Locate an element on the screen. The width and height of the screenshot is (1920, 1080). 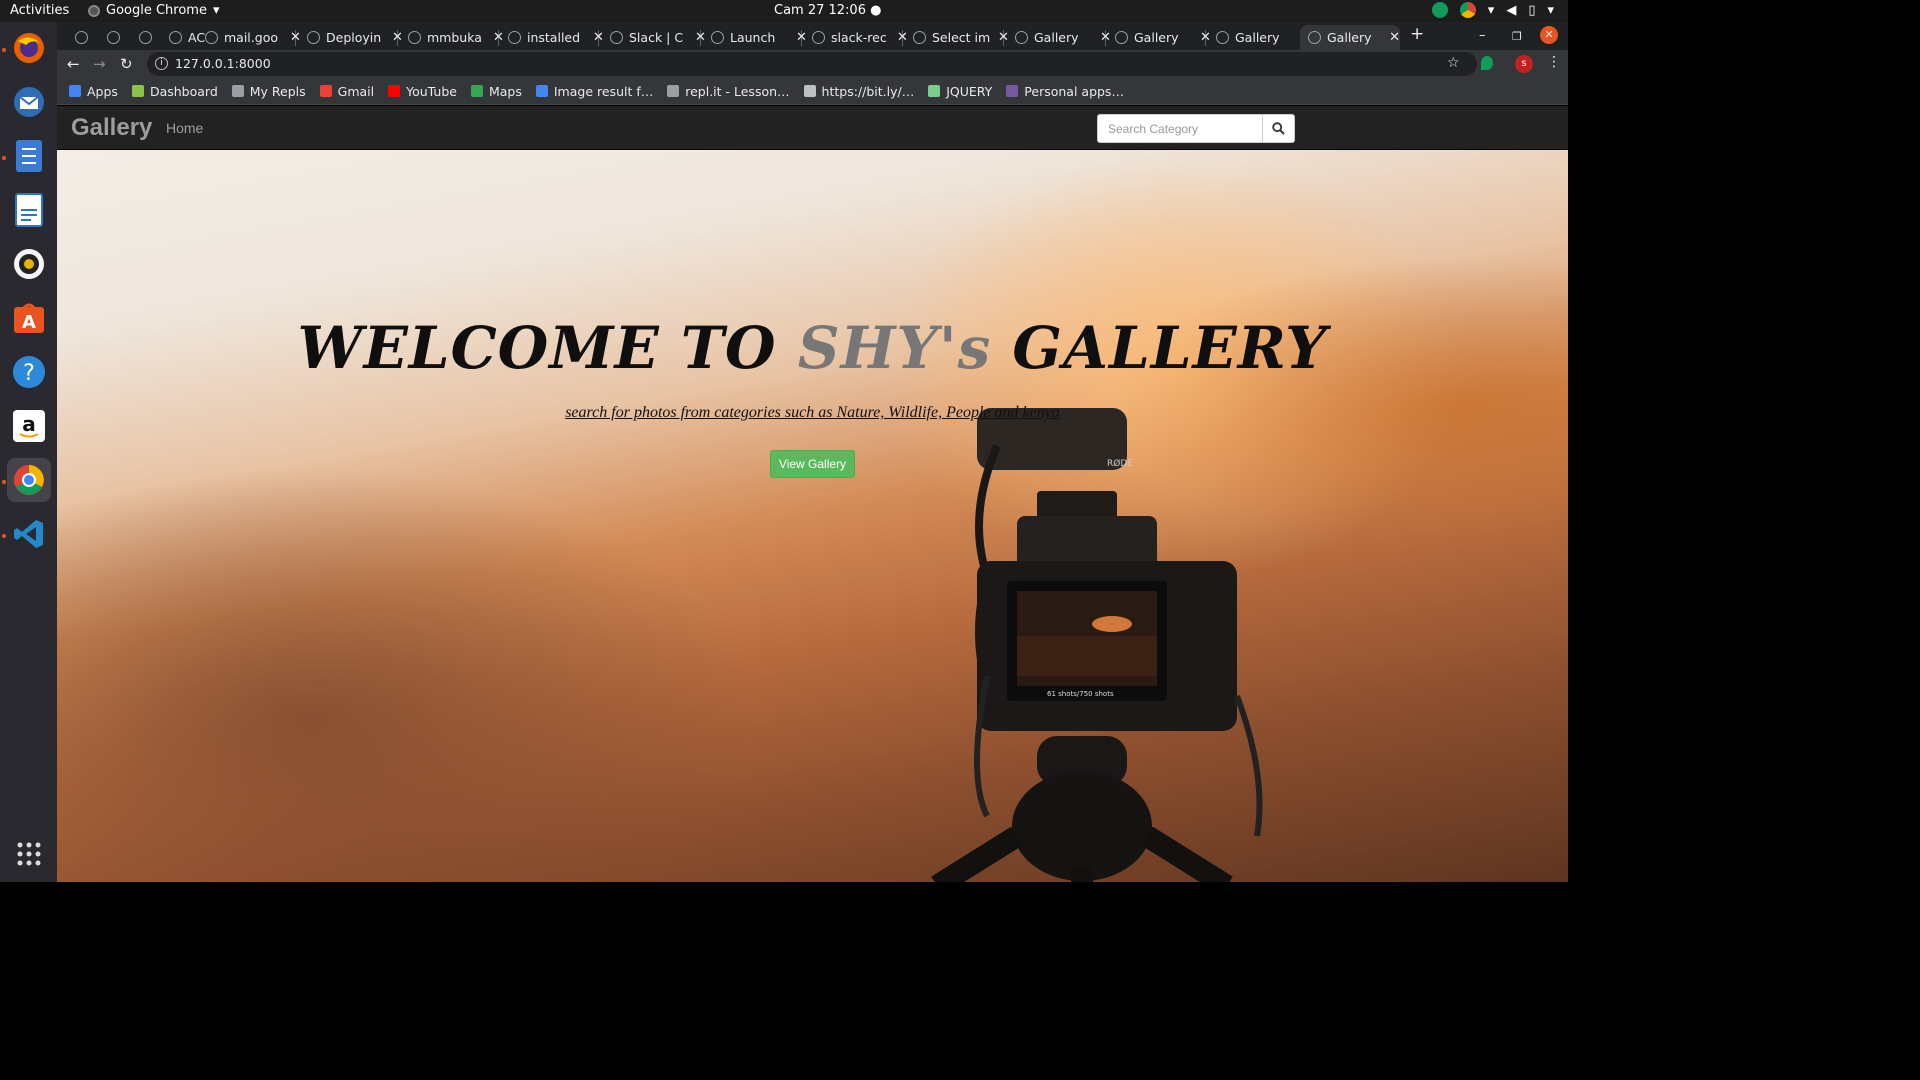
bookmark-label: Maps is located at coordinates (505, 91).